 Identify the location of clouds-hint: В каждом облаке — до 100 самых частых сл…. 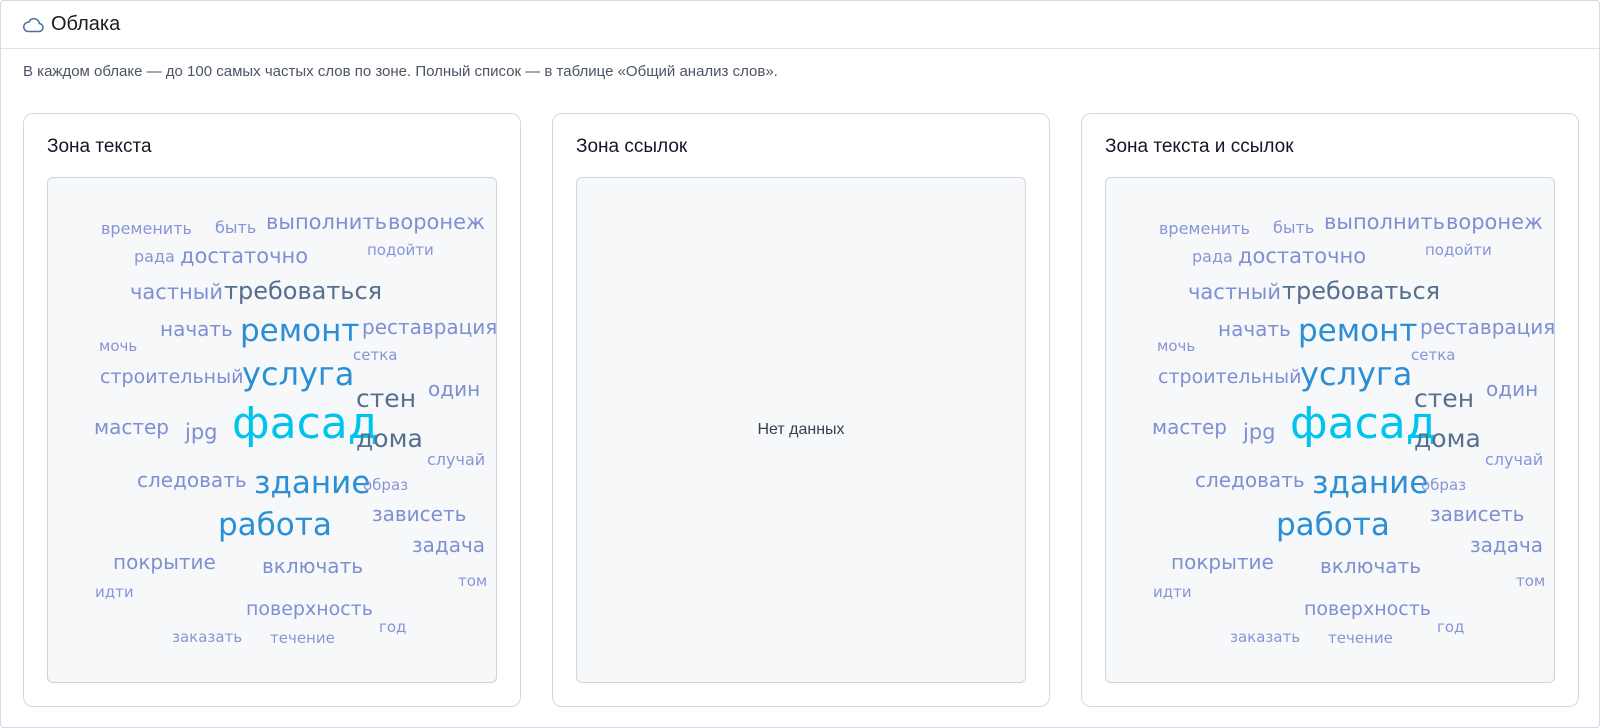
(400, 71).